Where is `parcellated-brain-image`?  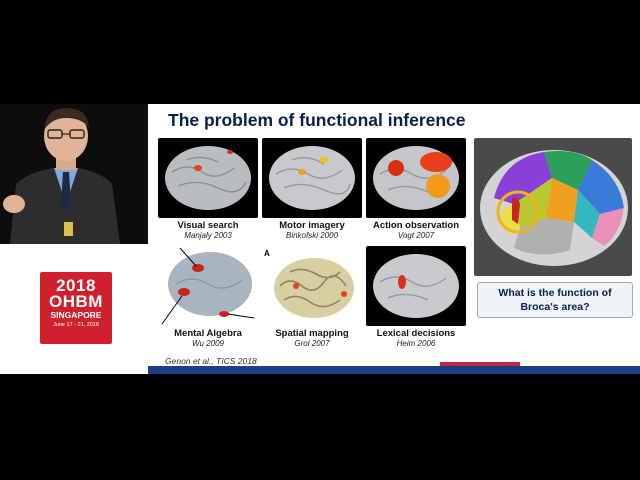
parcellated-brain-image is located at coordinates (553, 207).